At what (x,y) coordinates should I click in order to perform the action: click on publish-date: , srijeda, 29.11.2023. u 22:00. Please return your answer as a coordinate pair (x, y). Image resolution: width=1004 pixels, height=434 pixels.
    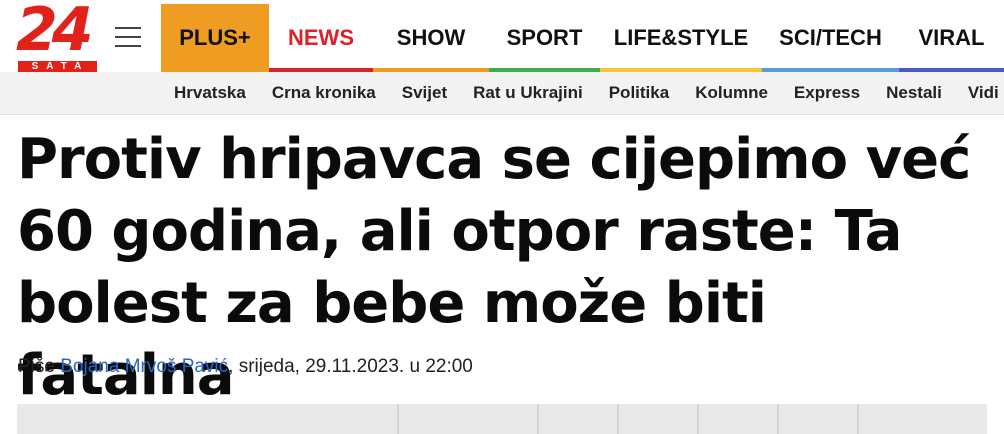
    Looking at the image, I should click on (350, 366).